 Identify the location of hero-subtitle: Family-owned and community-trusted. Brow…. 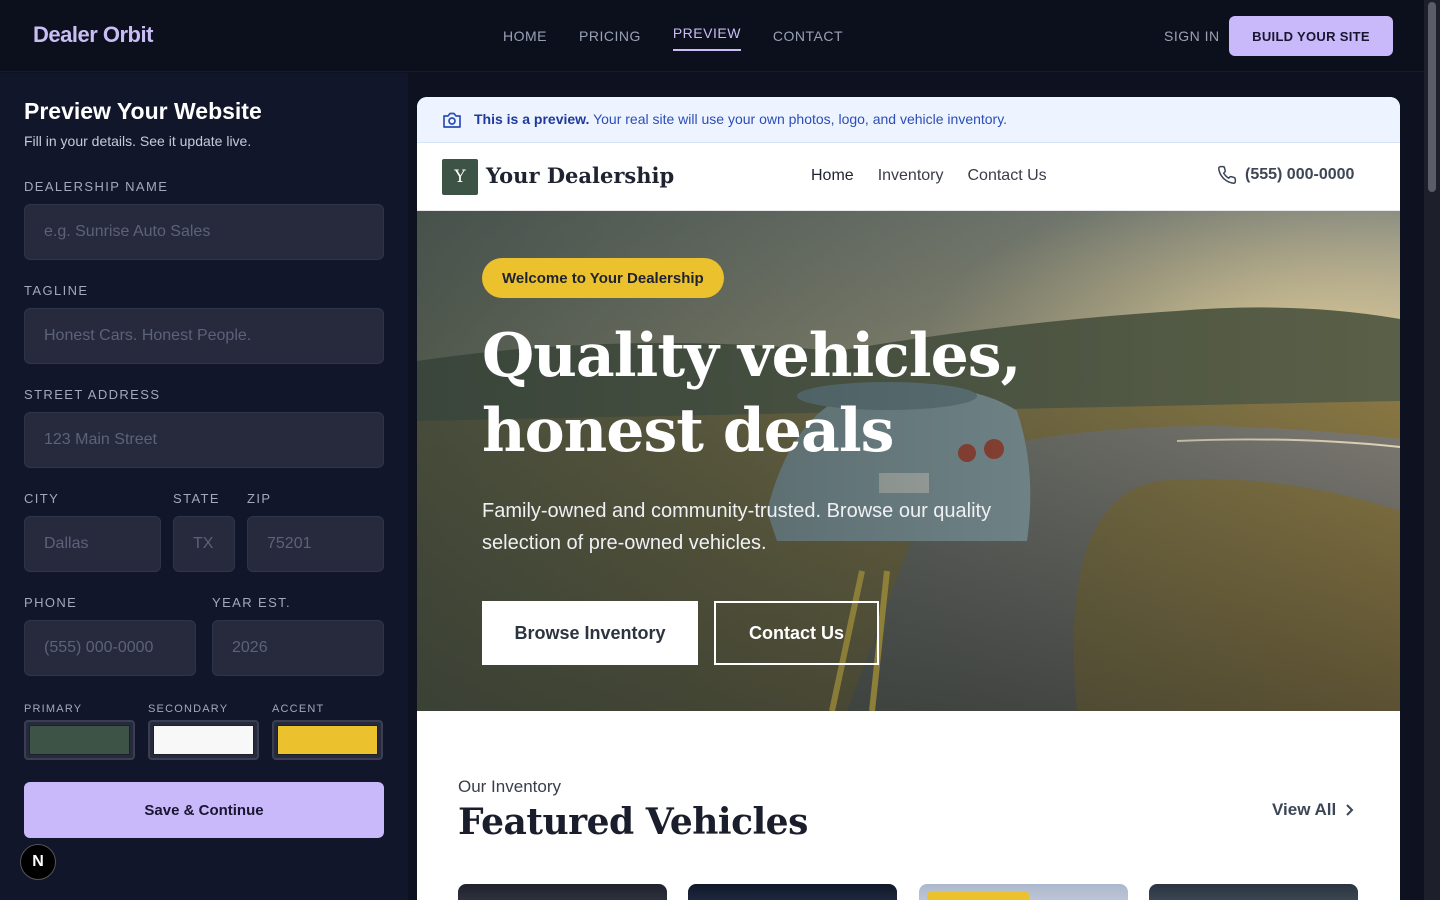
(737, 527).